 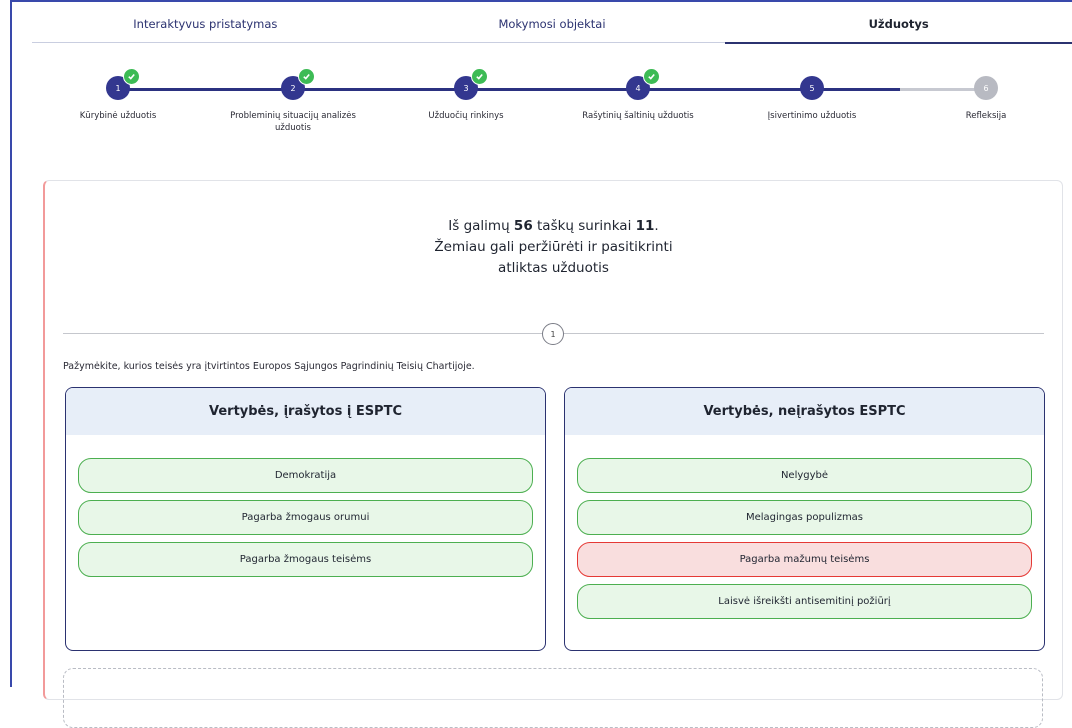 I want to click on step-number-circle: 1, so click(x=123, y=84).